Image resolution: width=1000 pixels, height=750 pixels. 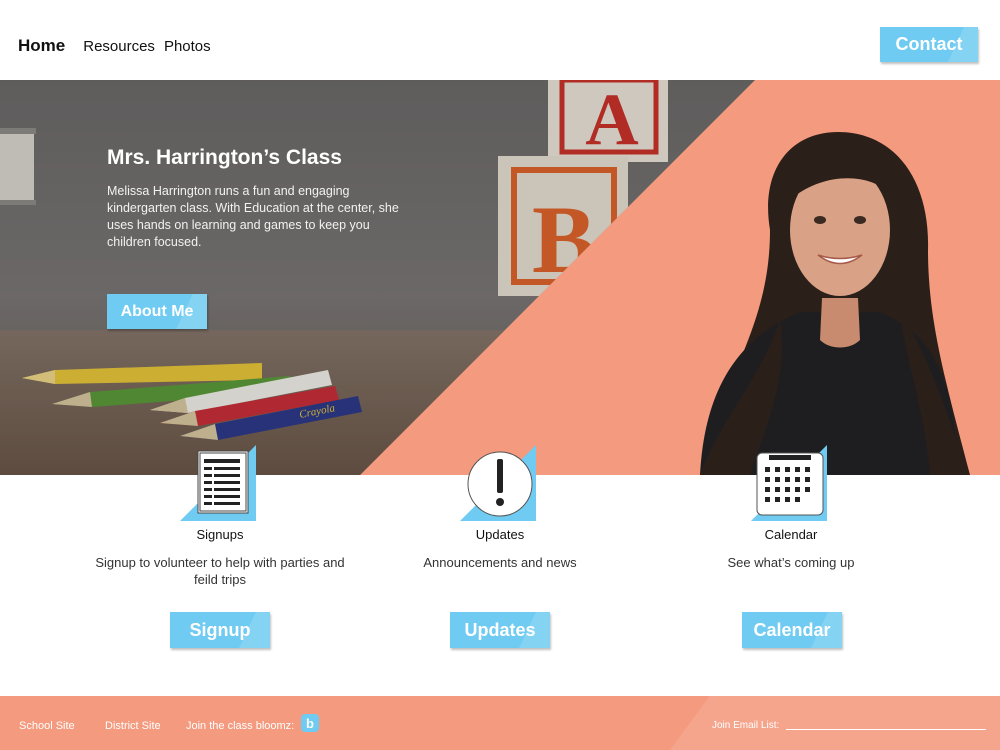 I want to click on signup-button: Signup, so click(x=220, y=630).